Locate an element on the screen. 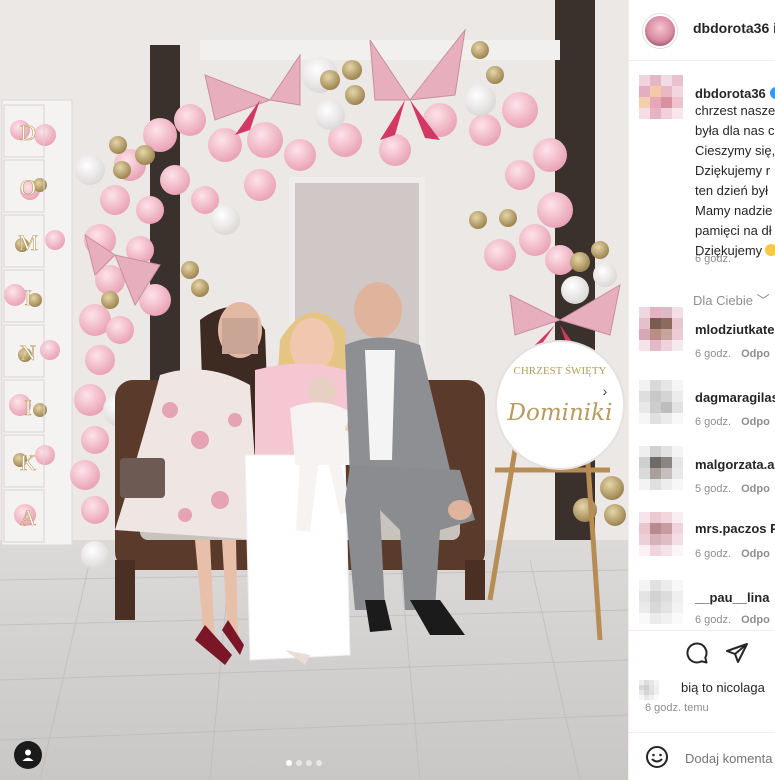 The width and height of the screenshot is (775, 780). box-letter: N is located at coordinates (28, 352).